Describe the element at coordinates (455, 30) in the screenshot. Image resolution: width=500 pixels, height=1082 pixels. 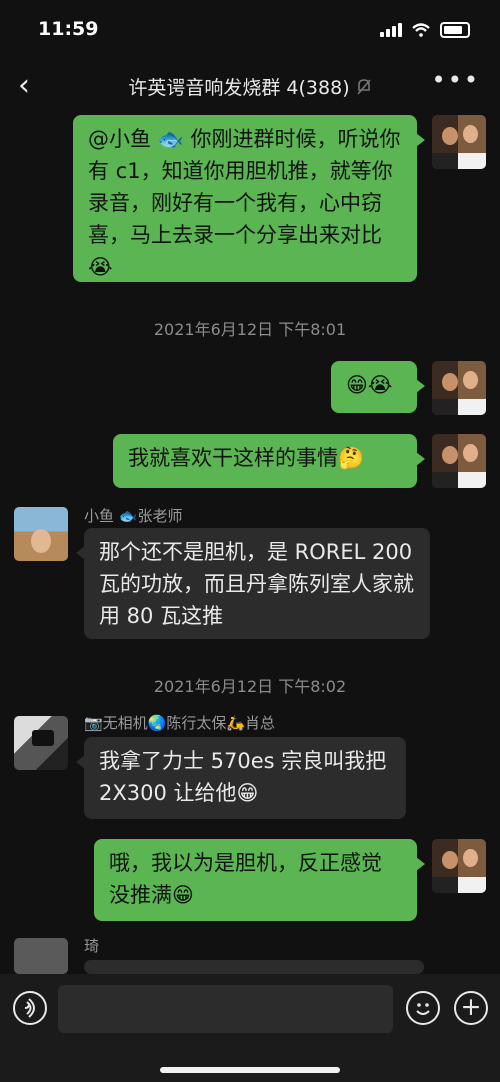
I see `battery-icon` at that location.